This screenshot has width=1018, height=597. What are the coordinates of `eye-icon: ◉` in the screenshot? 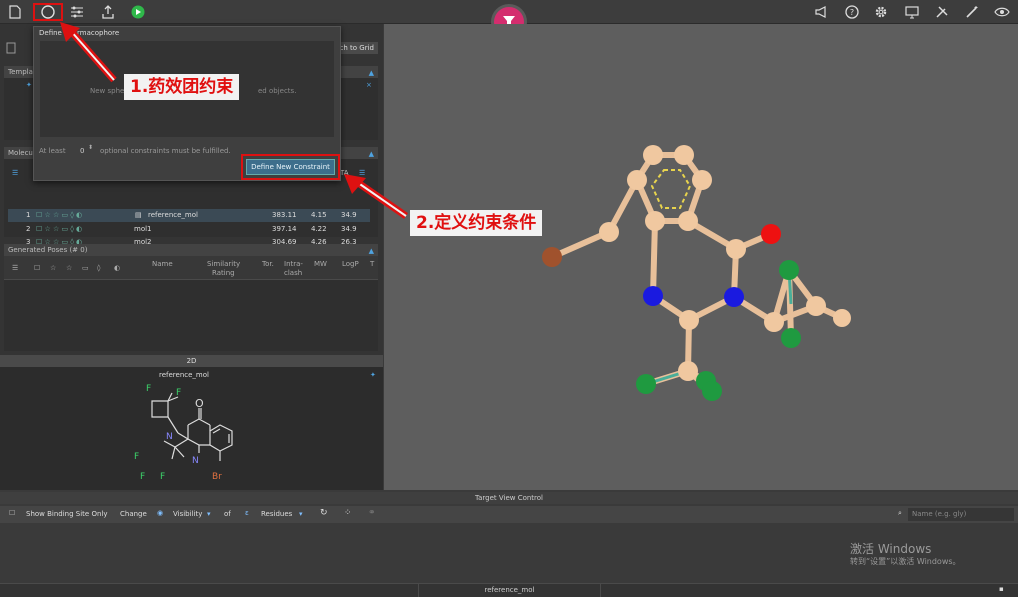 It's located at (160, 513).